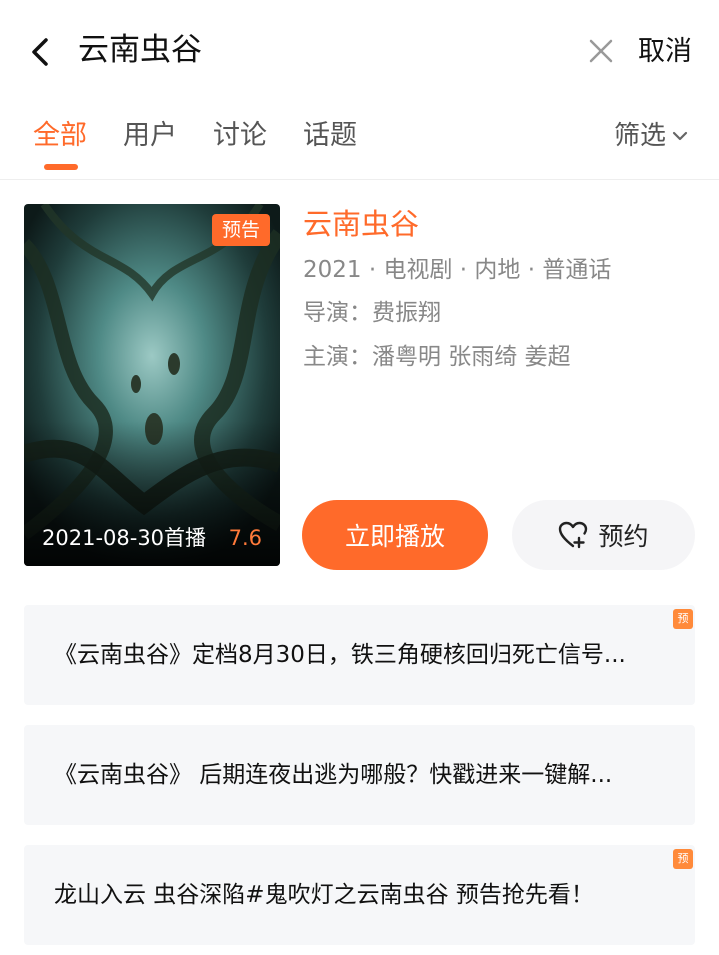 The height and width of the screenshot is (955, 719). What do you see at coordinates (241, 230) in the screenshot?
I see `trailer-badge: 预告` at bounding box center [241, 230].